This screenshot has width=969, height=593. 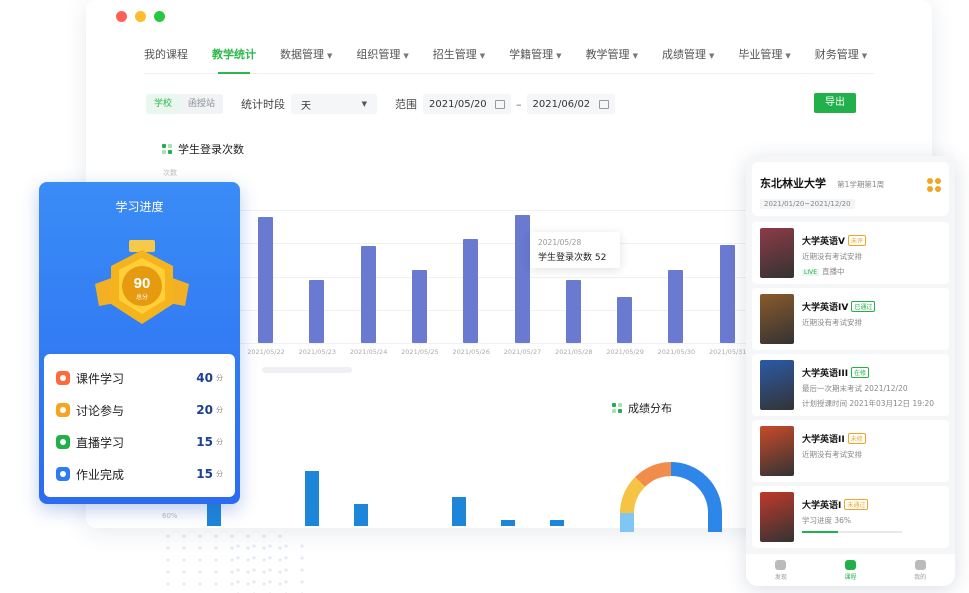 What do you see at coordinates (834, 271) in the screenshot?
I see `course-detail: LIVE 直播中` at bounding box center [834, 271].